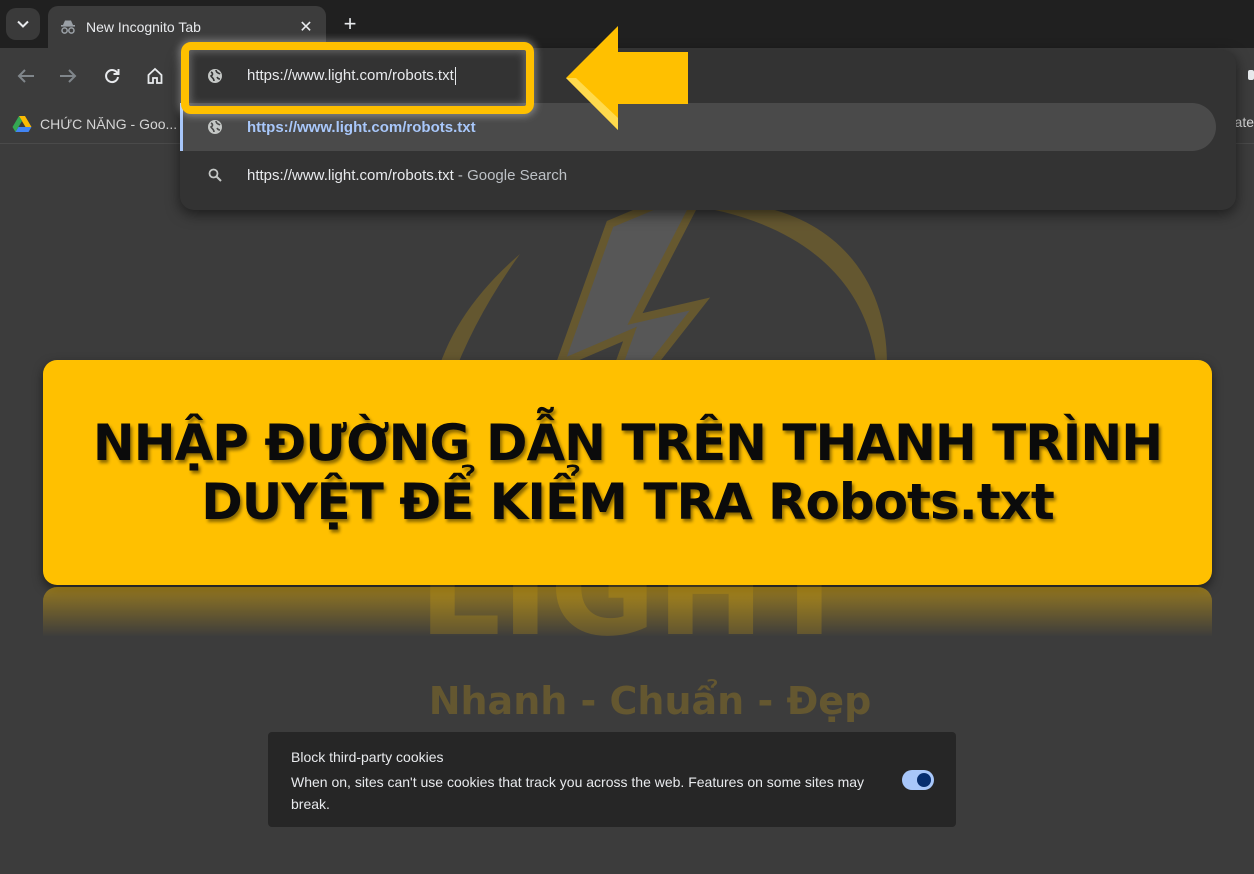 Image resolution: width=1254 pixels, height=874 pixels. I want to click on tab-search-button, so click(23, 24).